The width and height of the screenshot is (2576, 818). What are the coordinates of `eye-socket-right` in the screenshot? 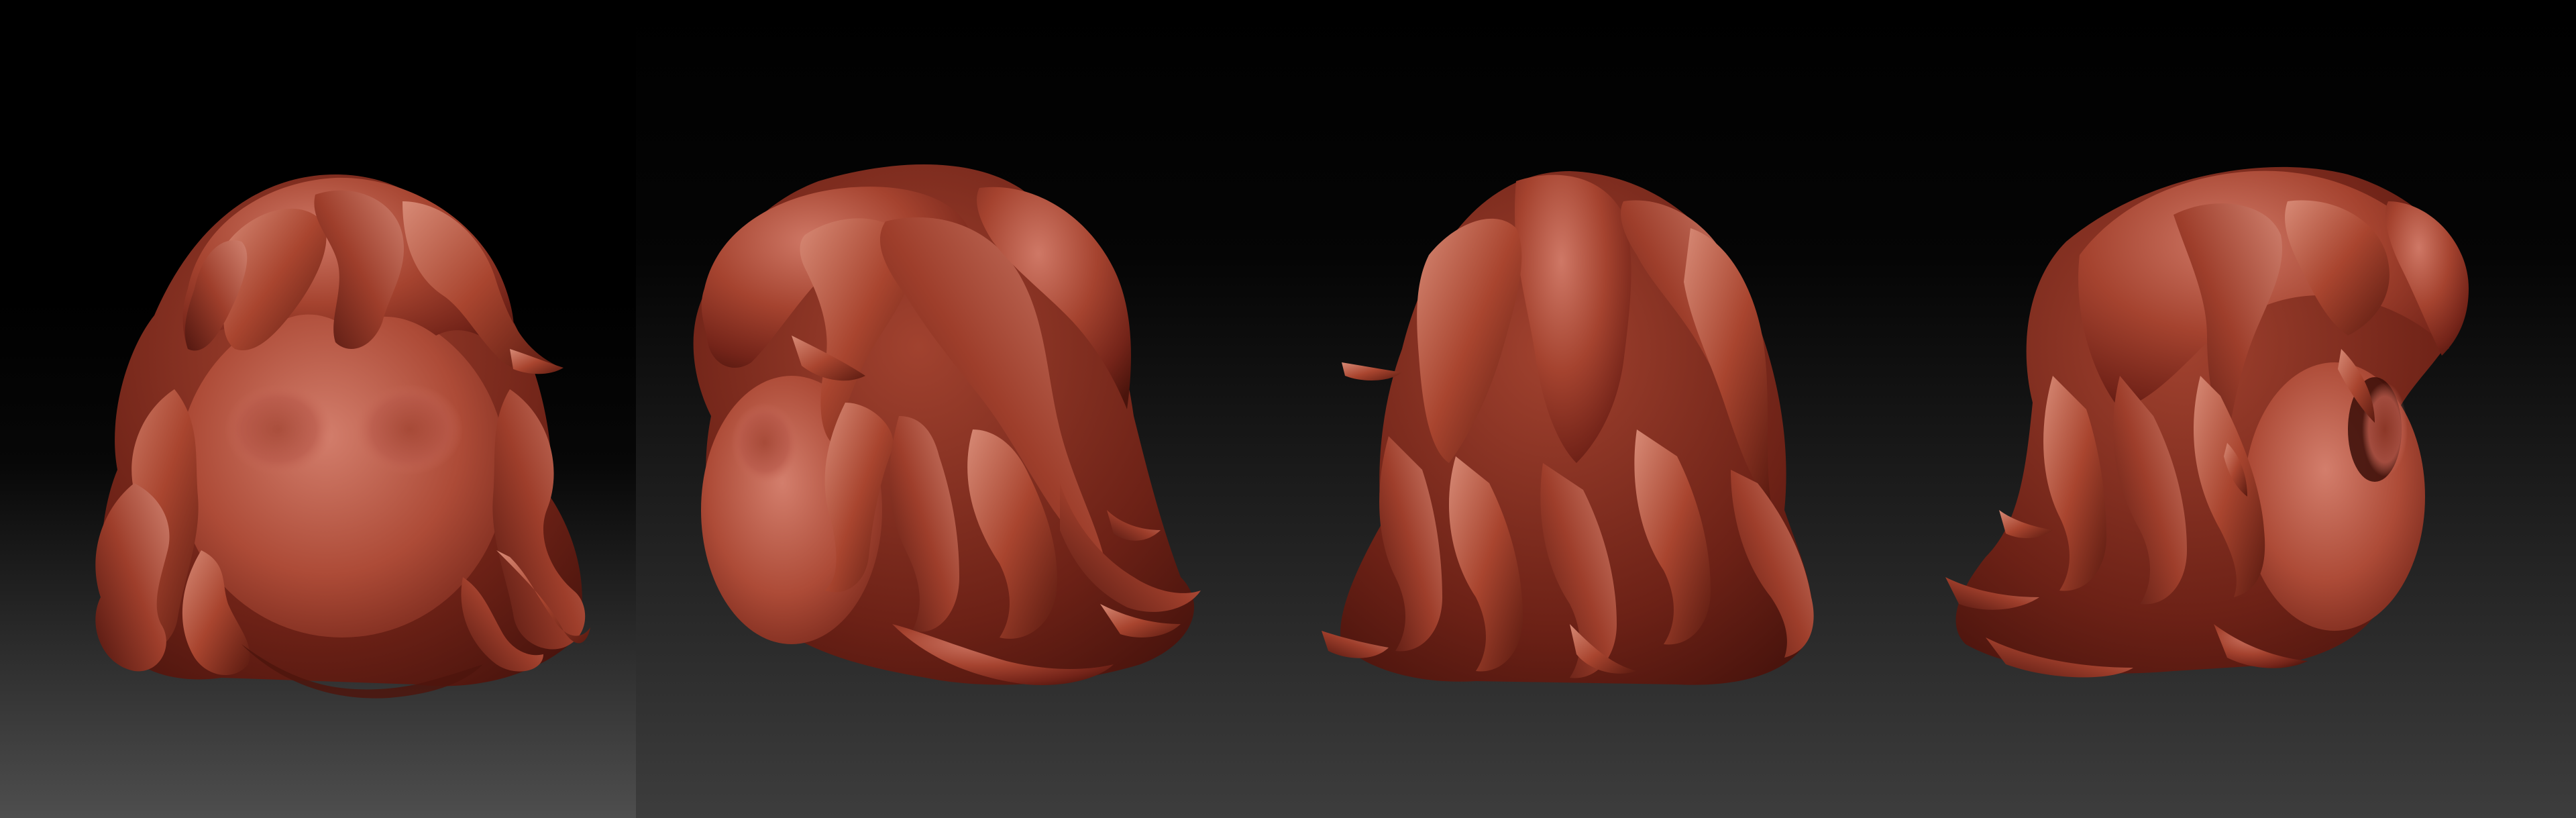 It's located at (409, 429).